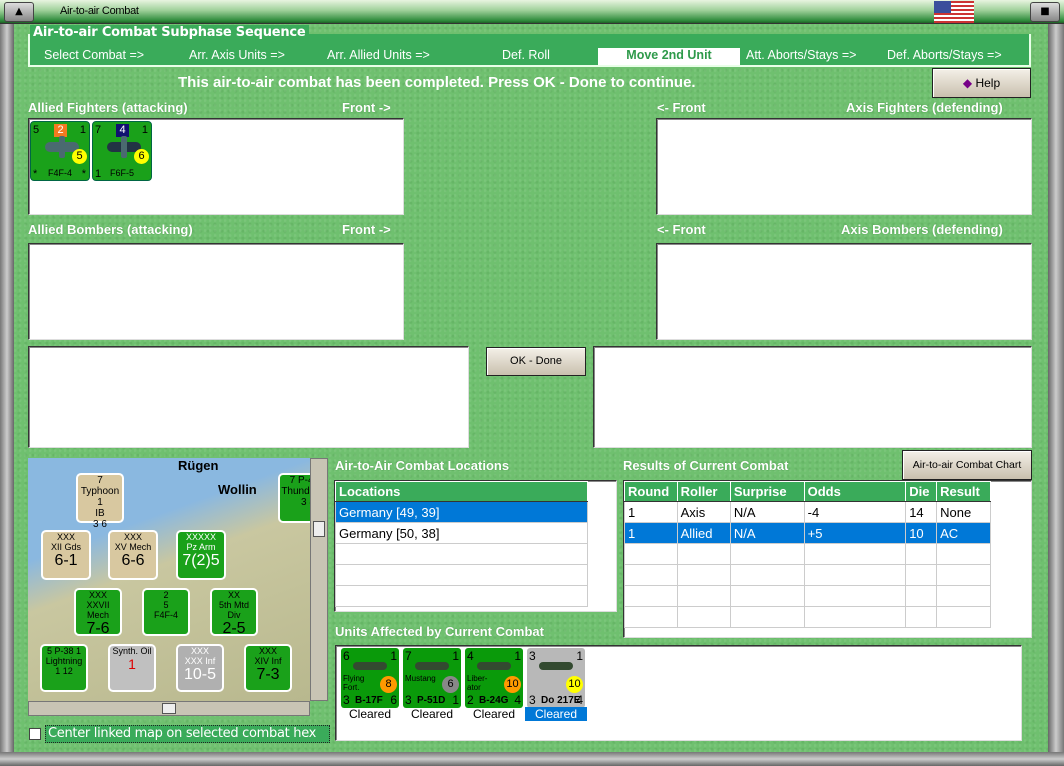 This screenshot has height=766, width=1064. I want to click on unit-name: Do 217E, so click(561, 700).